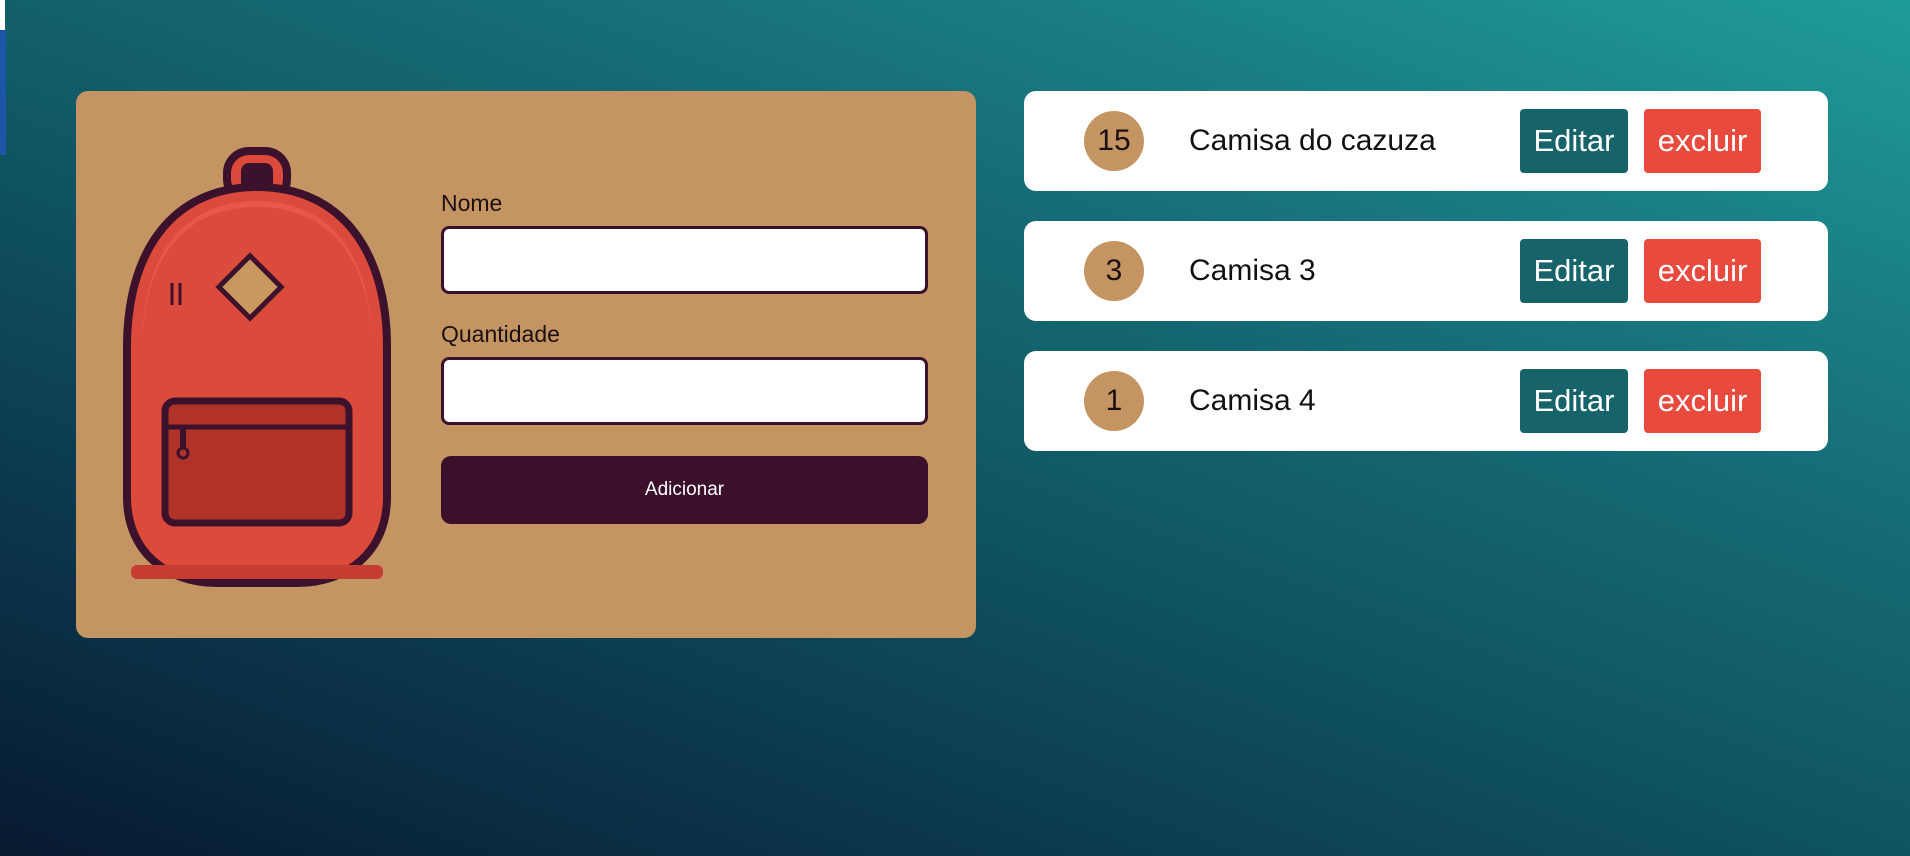  I want to click on name-label: Nome, so click(472, 203).